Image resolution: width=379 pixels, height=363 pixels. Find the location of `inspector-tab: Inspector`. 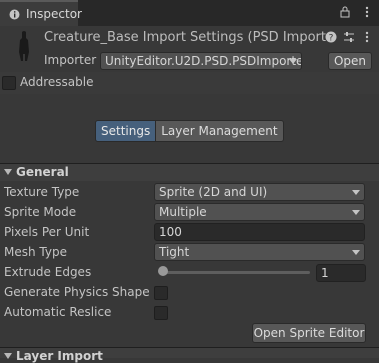

inspector-tab: Inspector is located at coordinates (41, 13).